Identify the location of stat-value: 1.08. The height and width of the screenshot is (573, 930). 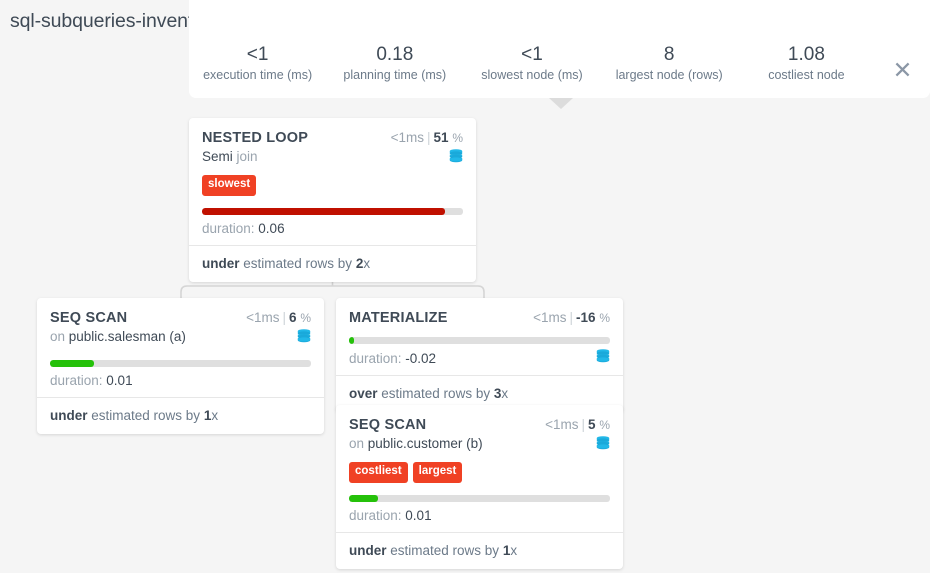
(806, 54).